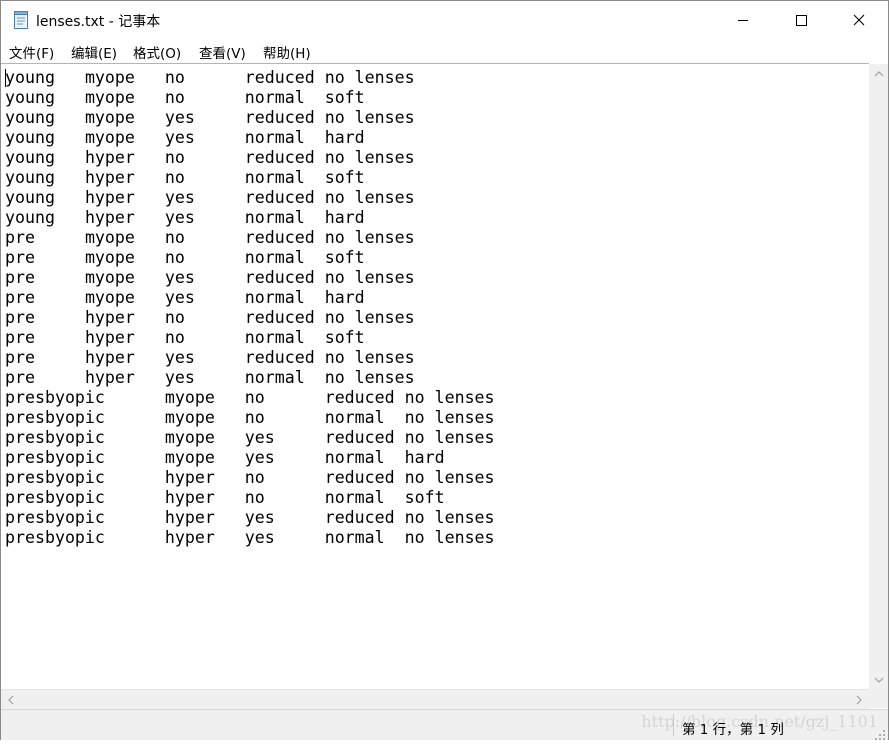  What do you see at coordinates (21, 20) in the screenshot?
I see `notepad-icon` at bounding box center [21, 20].